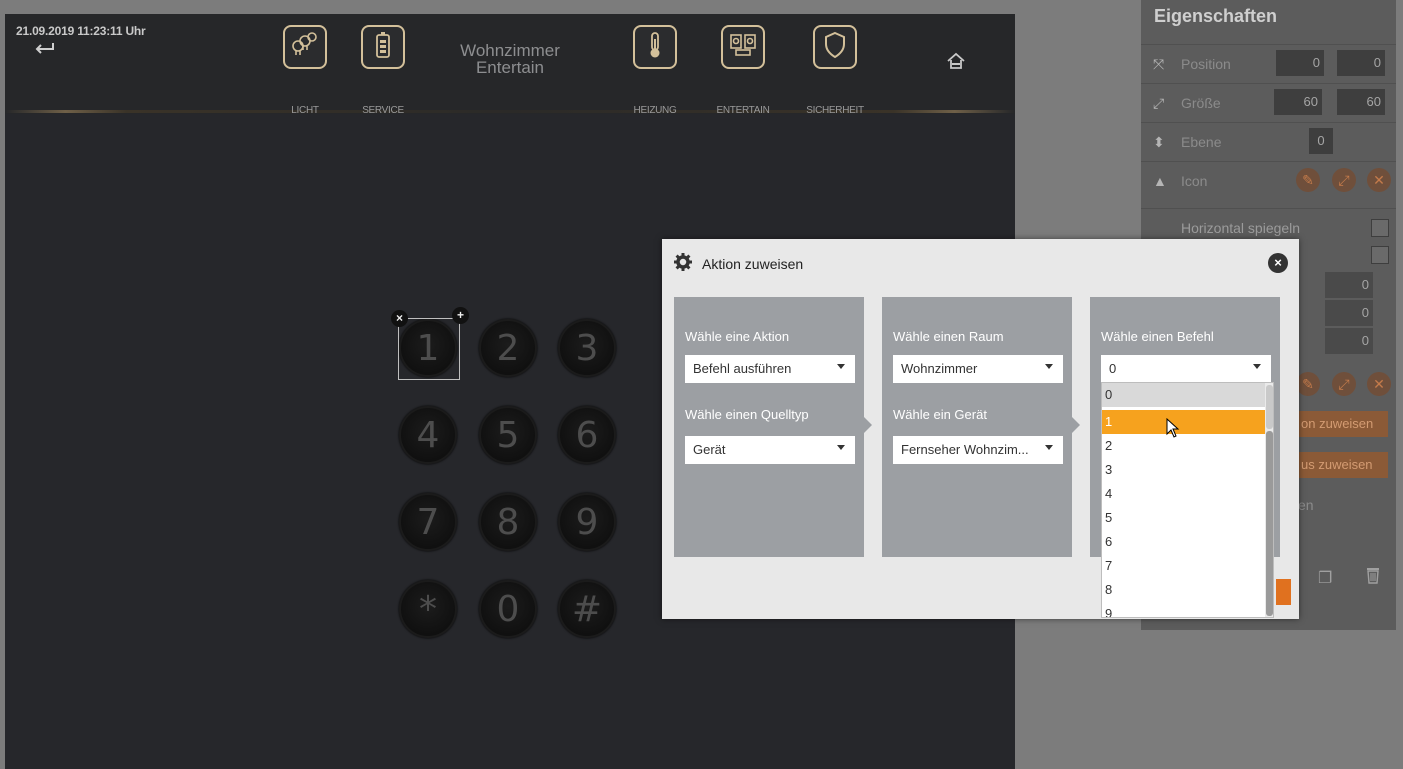  What do you see at coordinates (1241, 228) in the screenshot?
I see `flip-horizontal-label: Horizontal spiegeln` at bounding box center [1241, 228].